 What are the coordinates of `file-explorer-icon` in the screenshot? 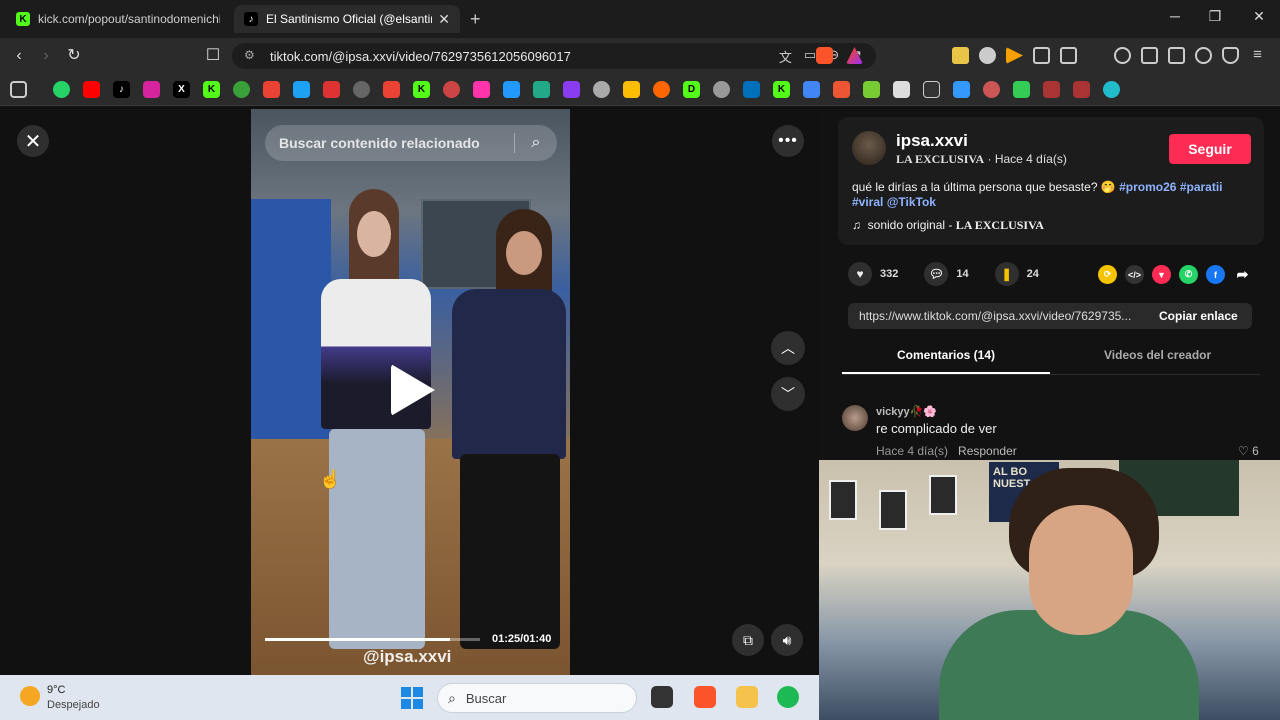 It's located at (747, 697).